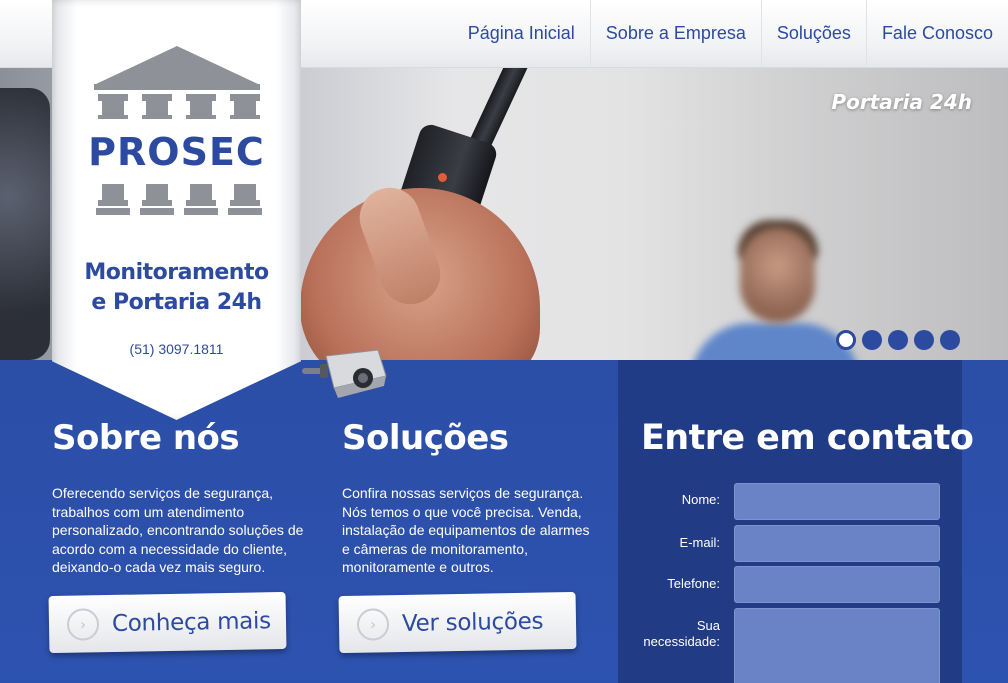 This screenshot has height=683, width=1008. What do you see at coordinates (681, 641) in the screenshot?
I see `need-label-line2: necessidade:` at bounding box center [681, 641].